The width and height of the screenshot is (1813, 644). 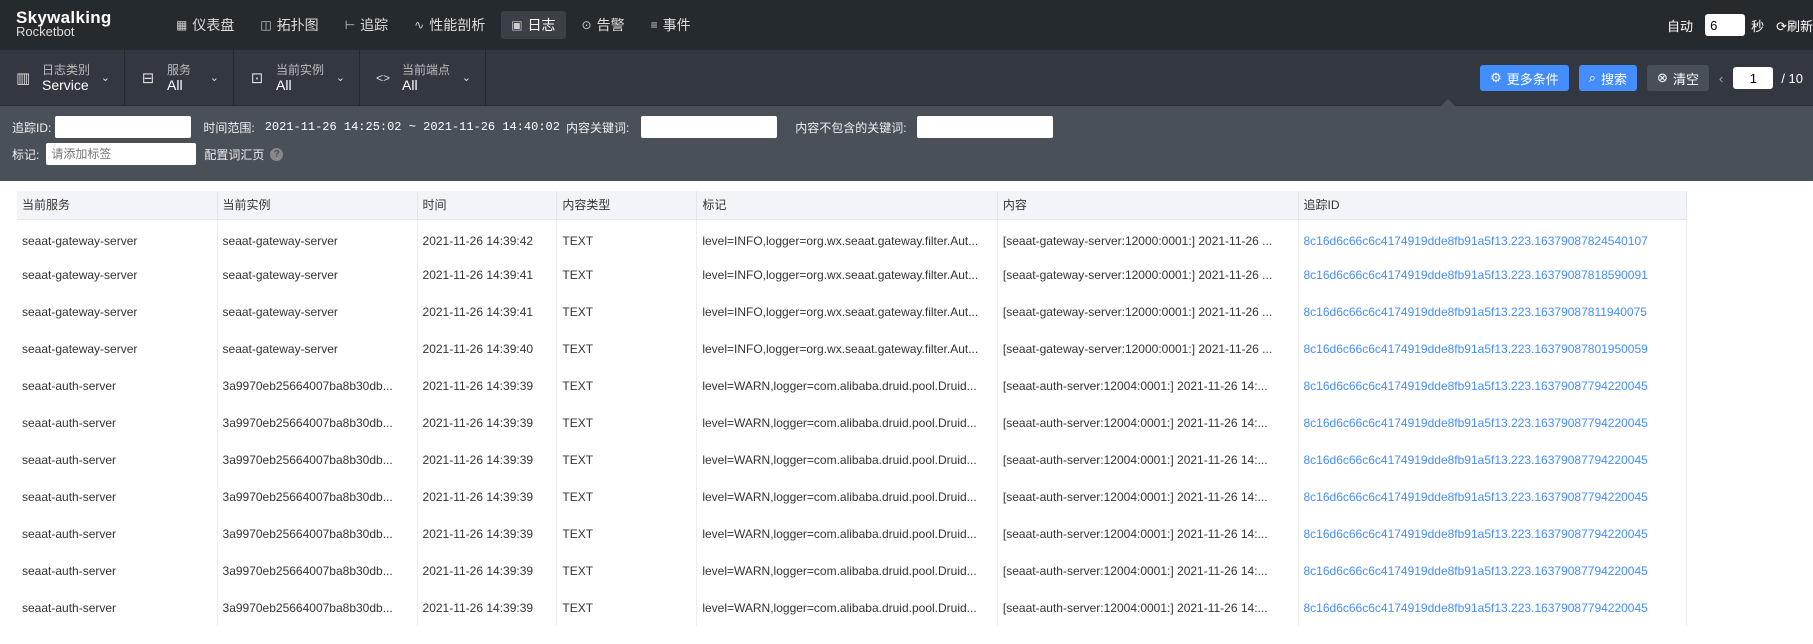 I want to click on col-header-content: 内容, so click(x=1148, y=205).